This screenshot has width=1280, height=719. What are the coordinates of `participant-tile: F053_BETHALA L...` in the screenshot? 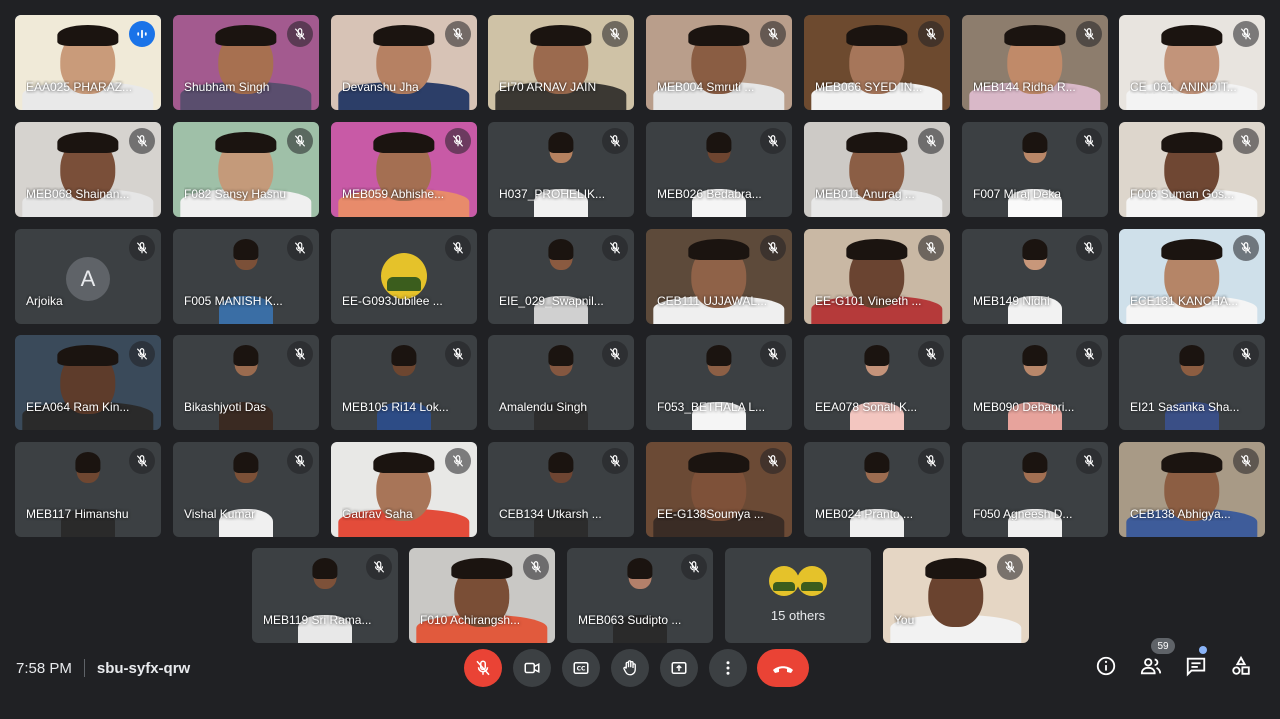 It's located at (719, 382).